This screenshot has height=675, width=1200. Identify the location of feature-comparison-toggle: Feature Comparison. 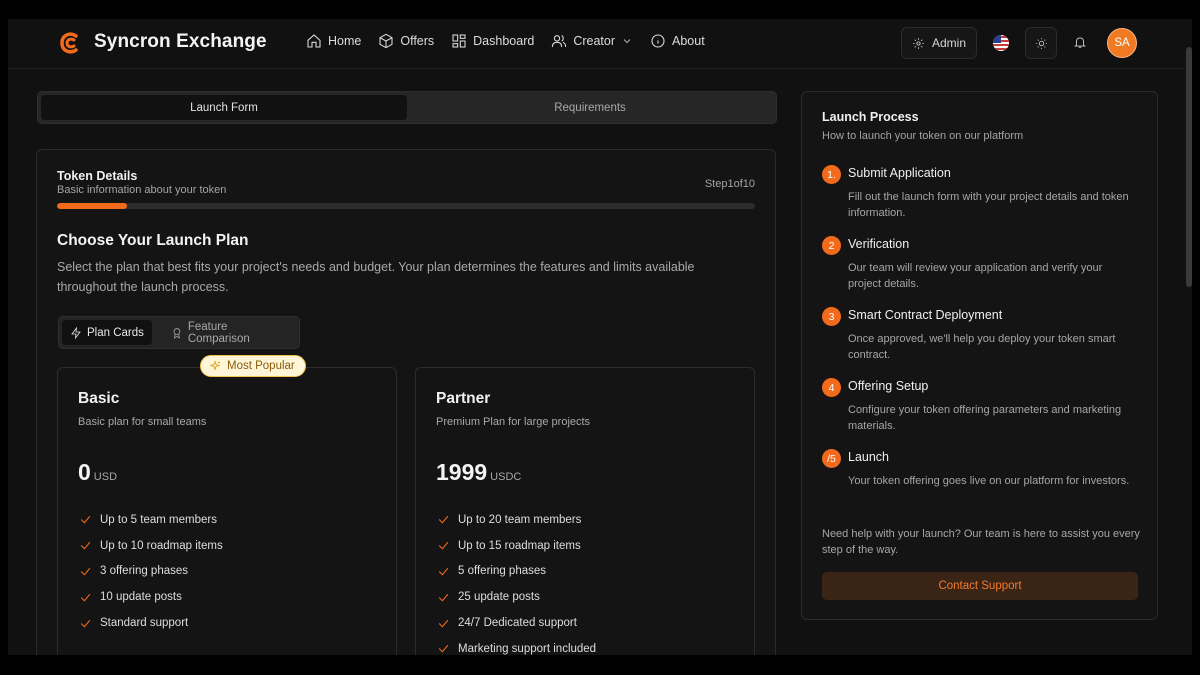
(231, 332).